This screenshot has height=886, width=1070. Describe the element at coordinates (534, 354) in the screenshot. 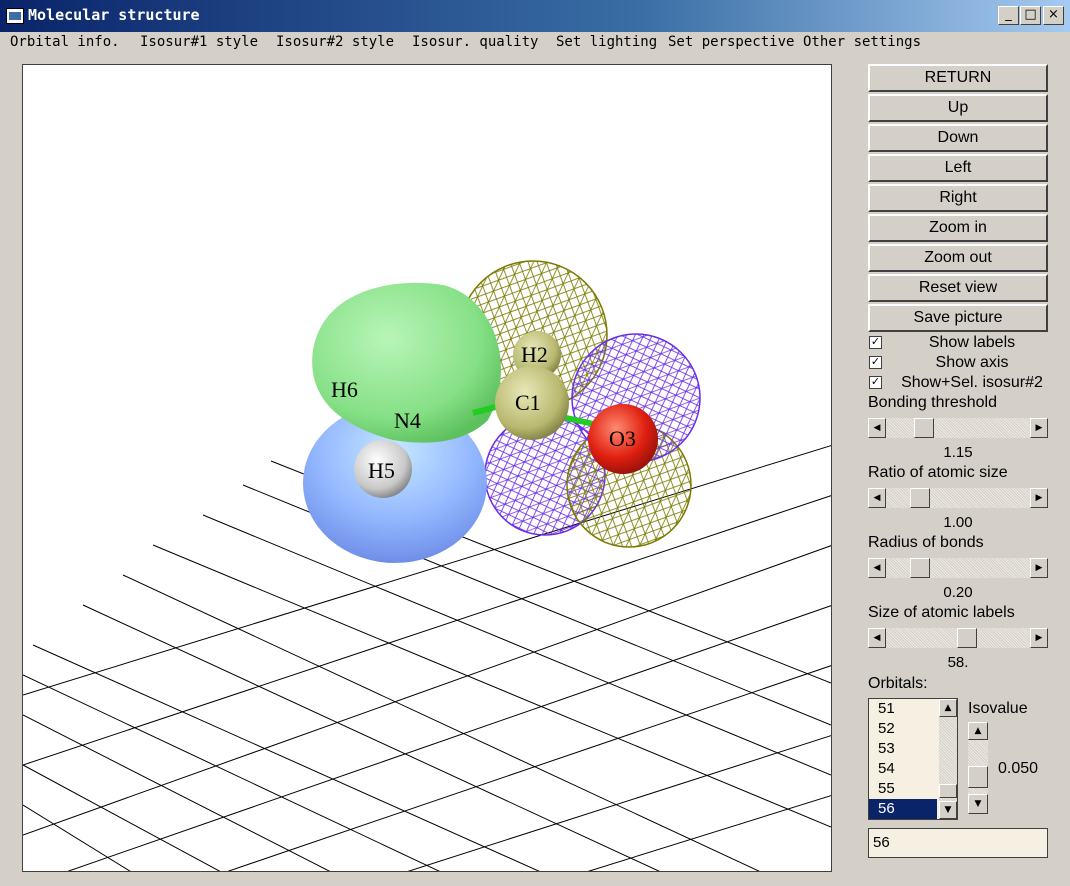

I see `atom-label-h2: H2` at that location.